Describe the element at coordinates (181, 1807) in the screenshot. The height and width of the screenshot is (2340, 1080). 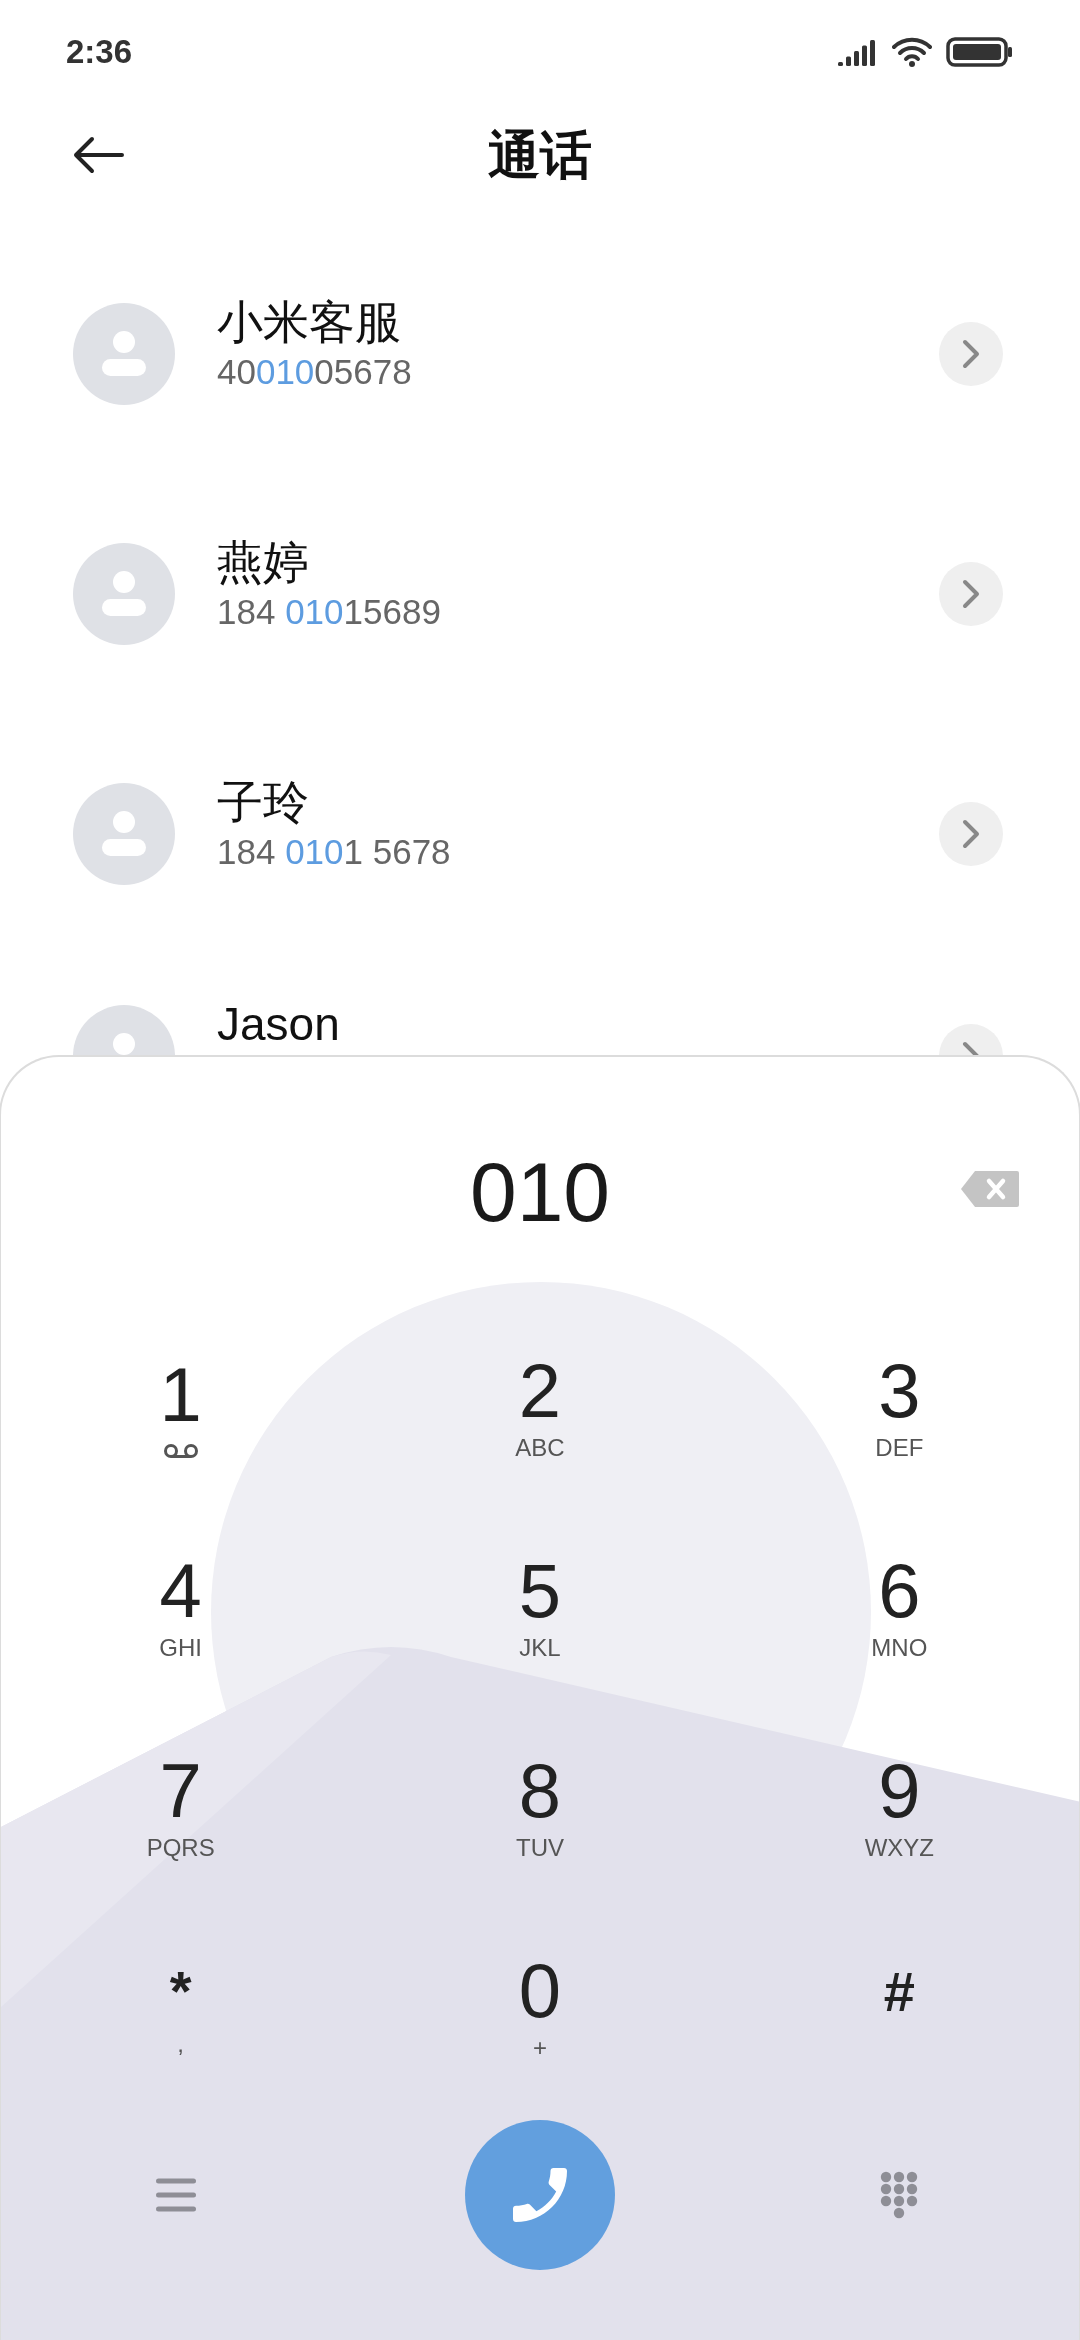
I see `dial-key: 7 PQRS` at that location.